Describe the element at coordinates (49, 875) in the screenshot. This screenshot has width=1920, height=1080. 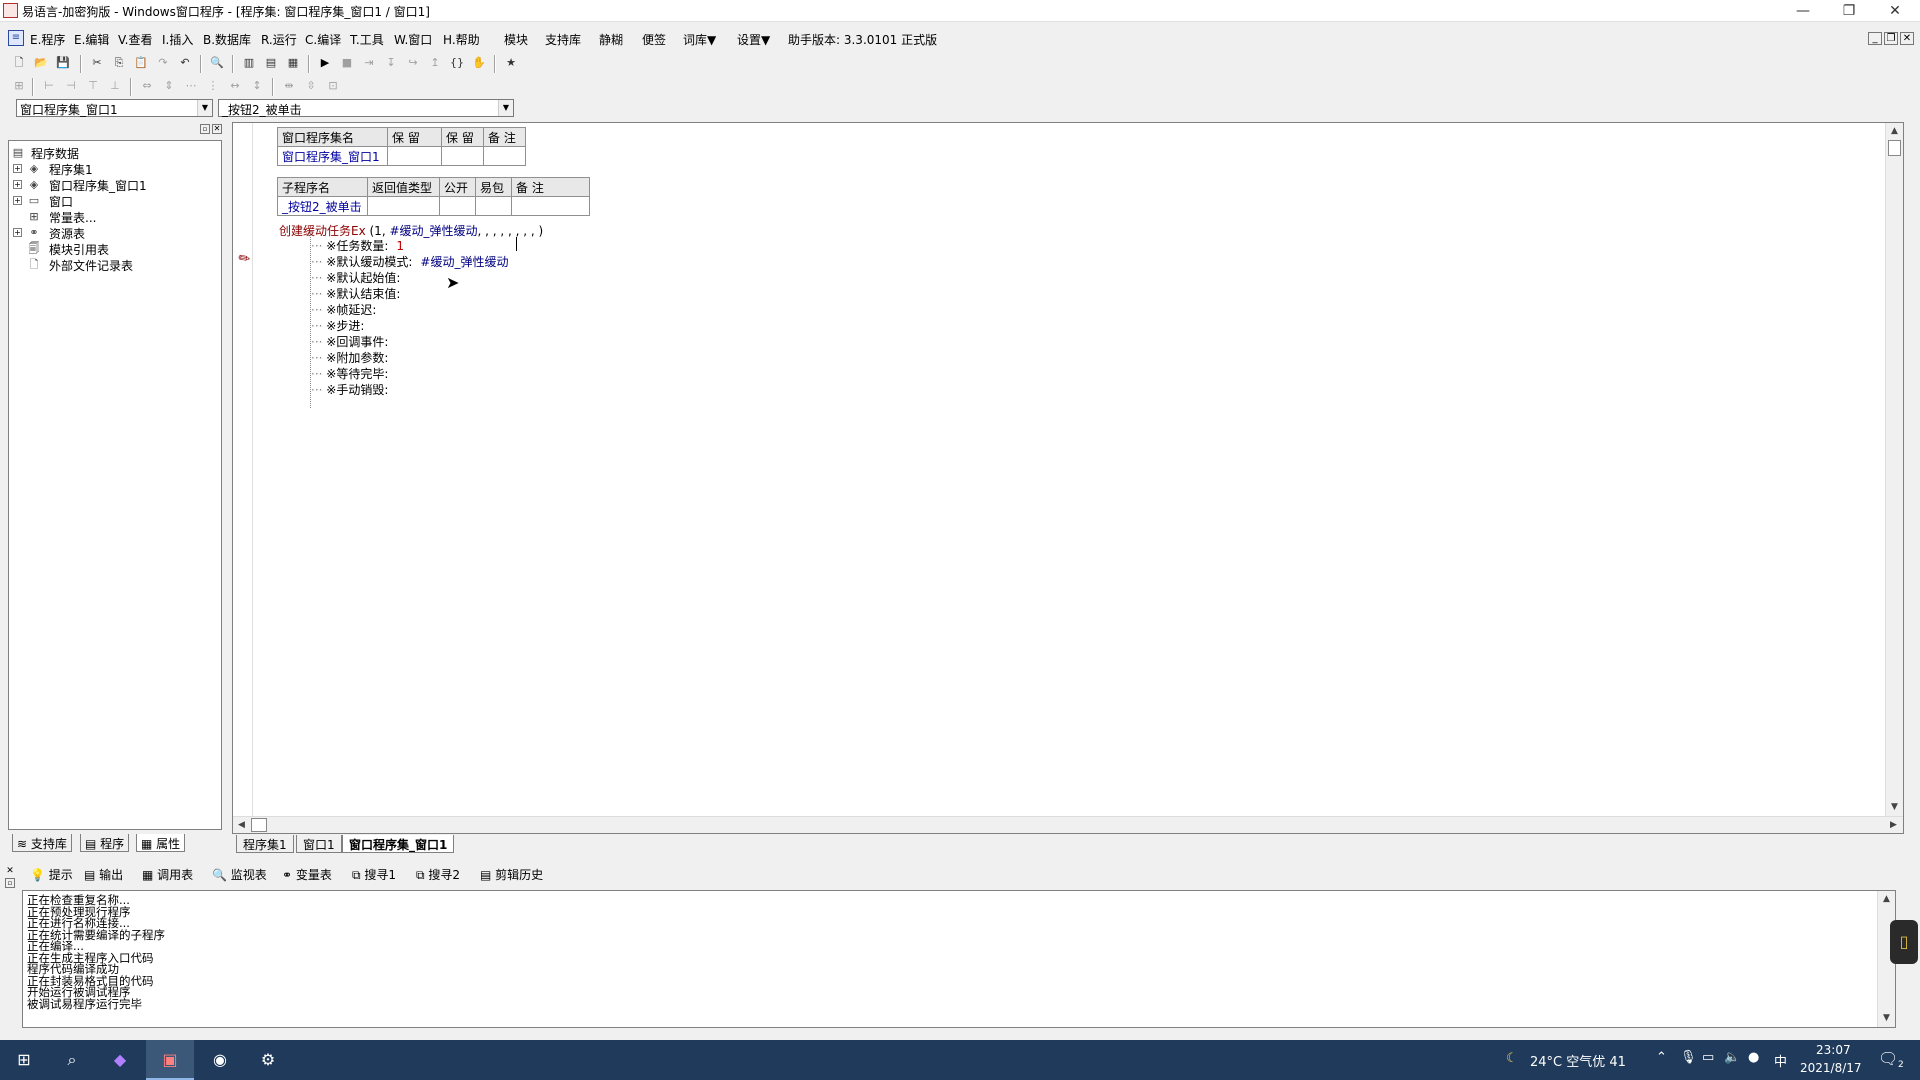
I see `tab-hint: 💡 提示` at that location.